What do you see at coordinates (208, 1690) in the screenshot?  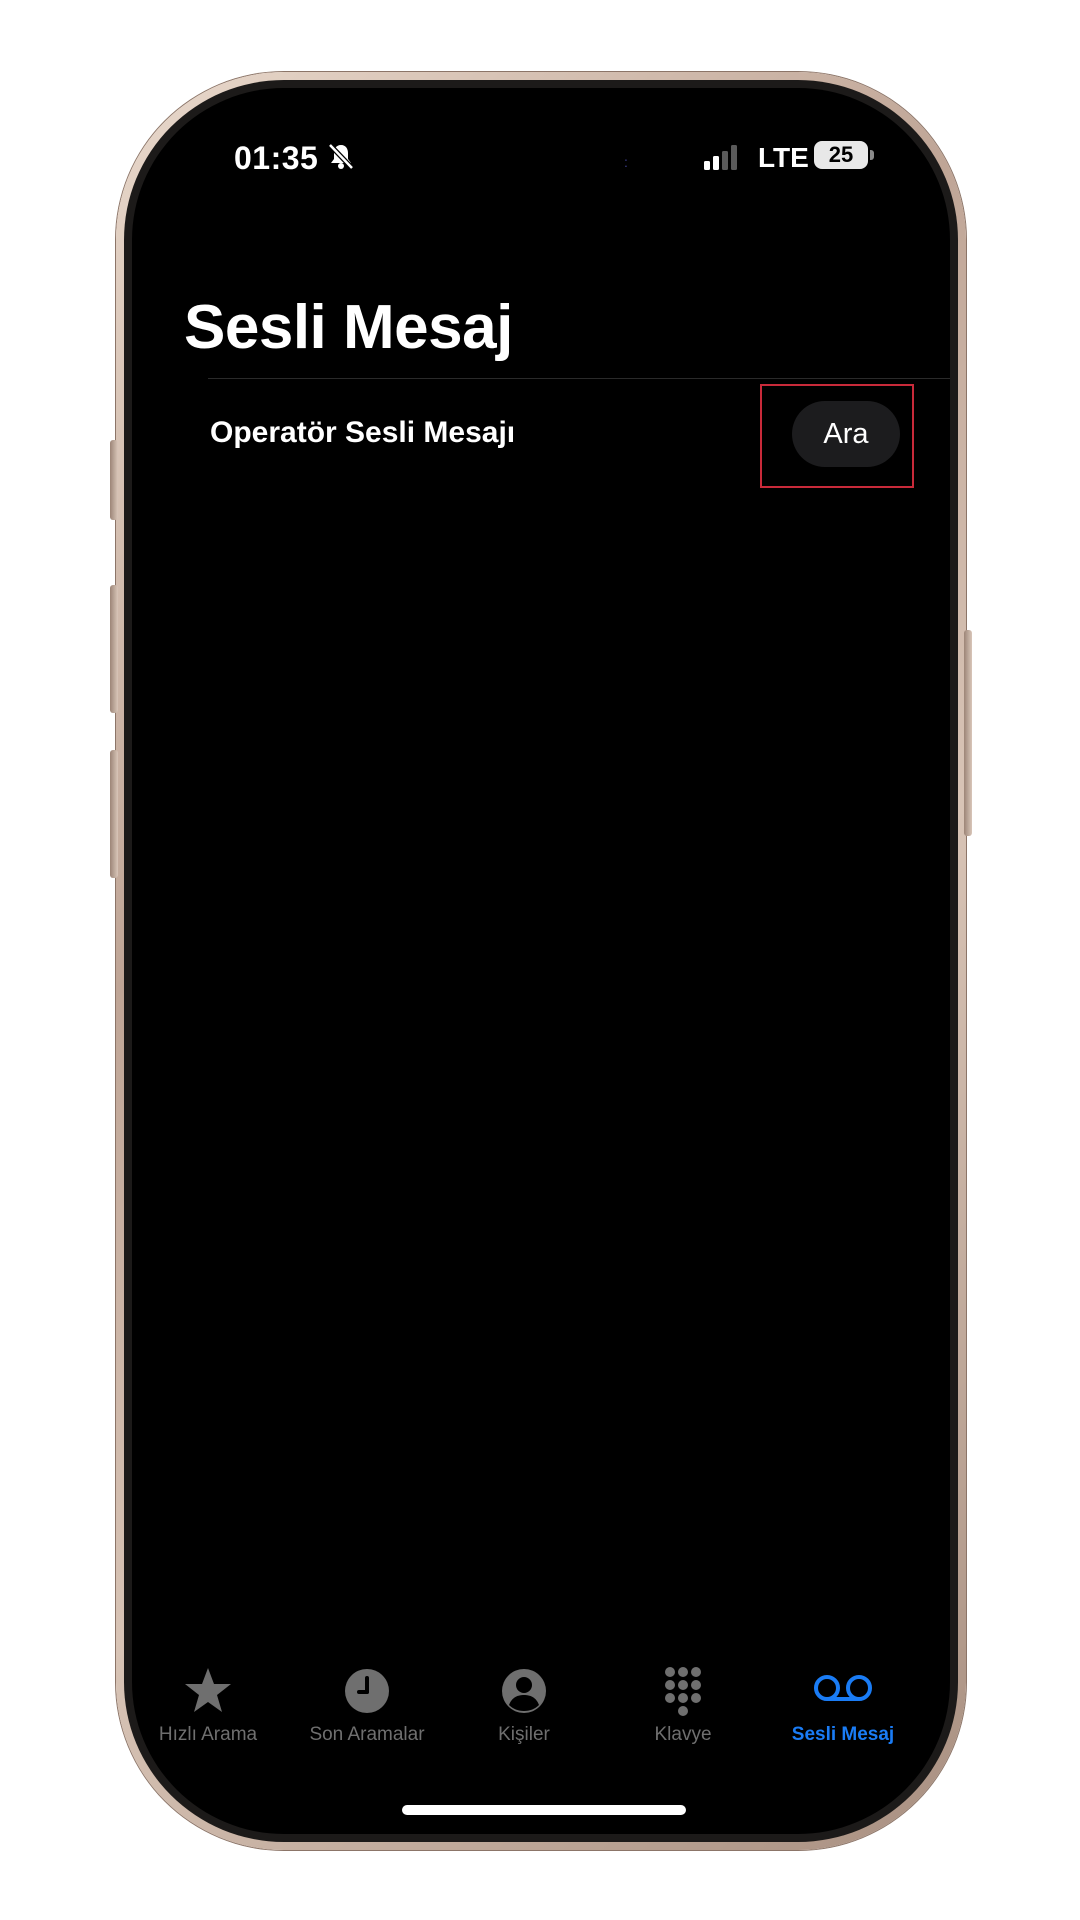 I see `star-icon` at bounding box center [208, 1690].